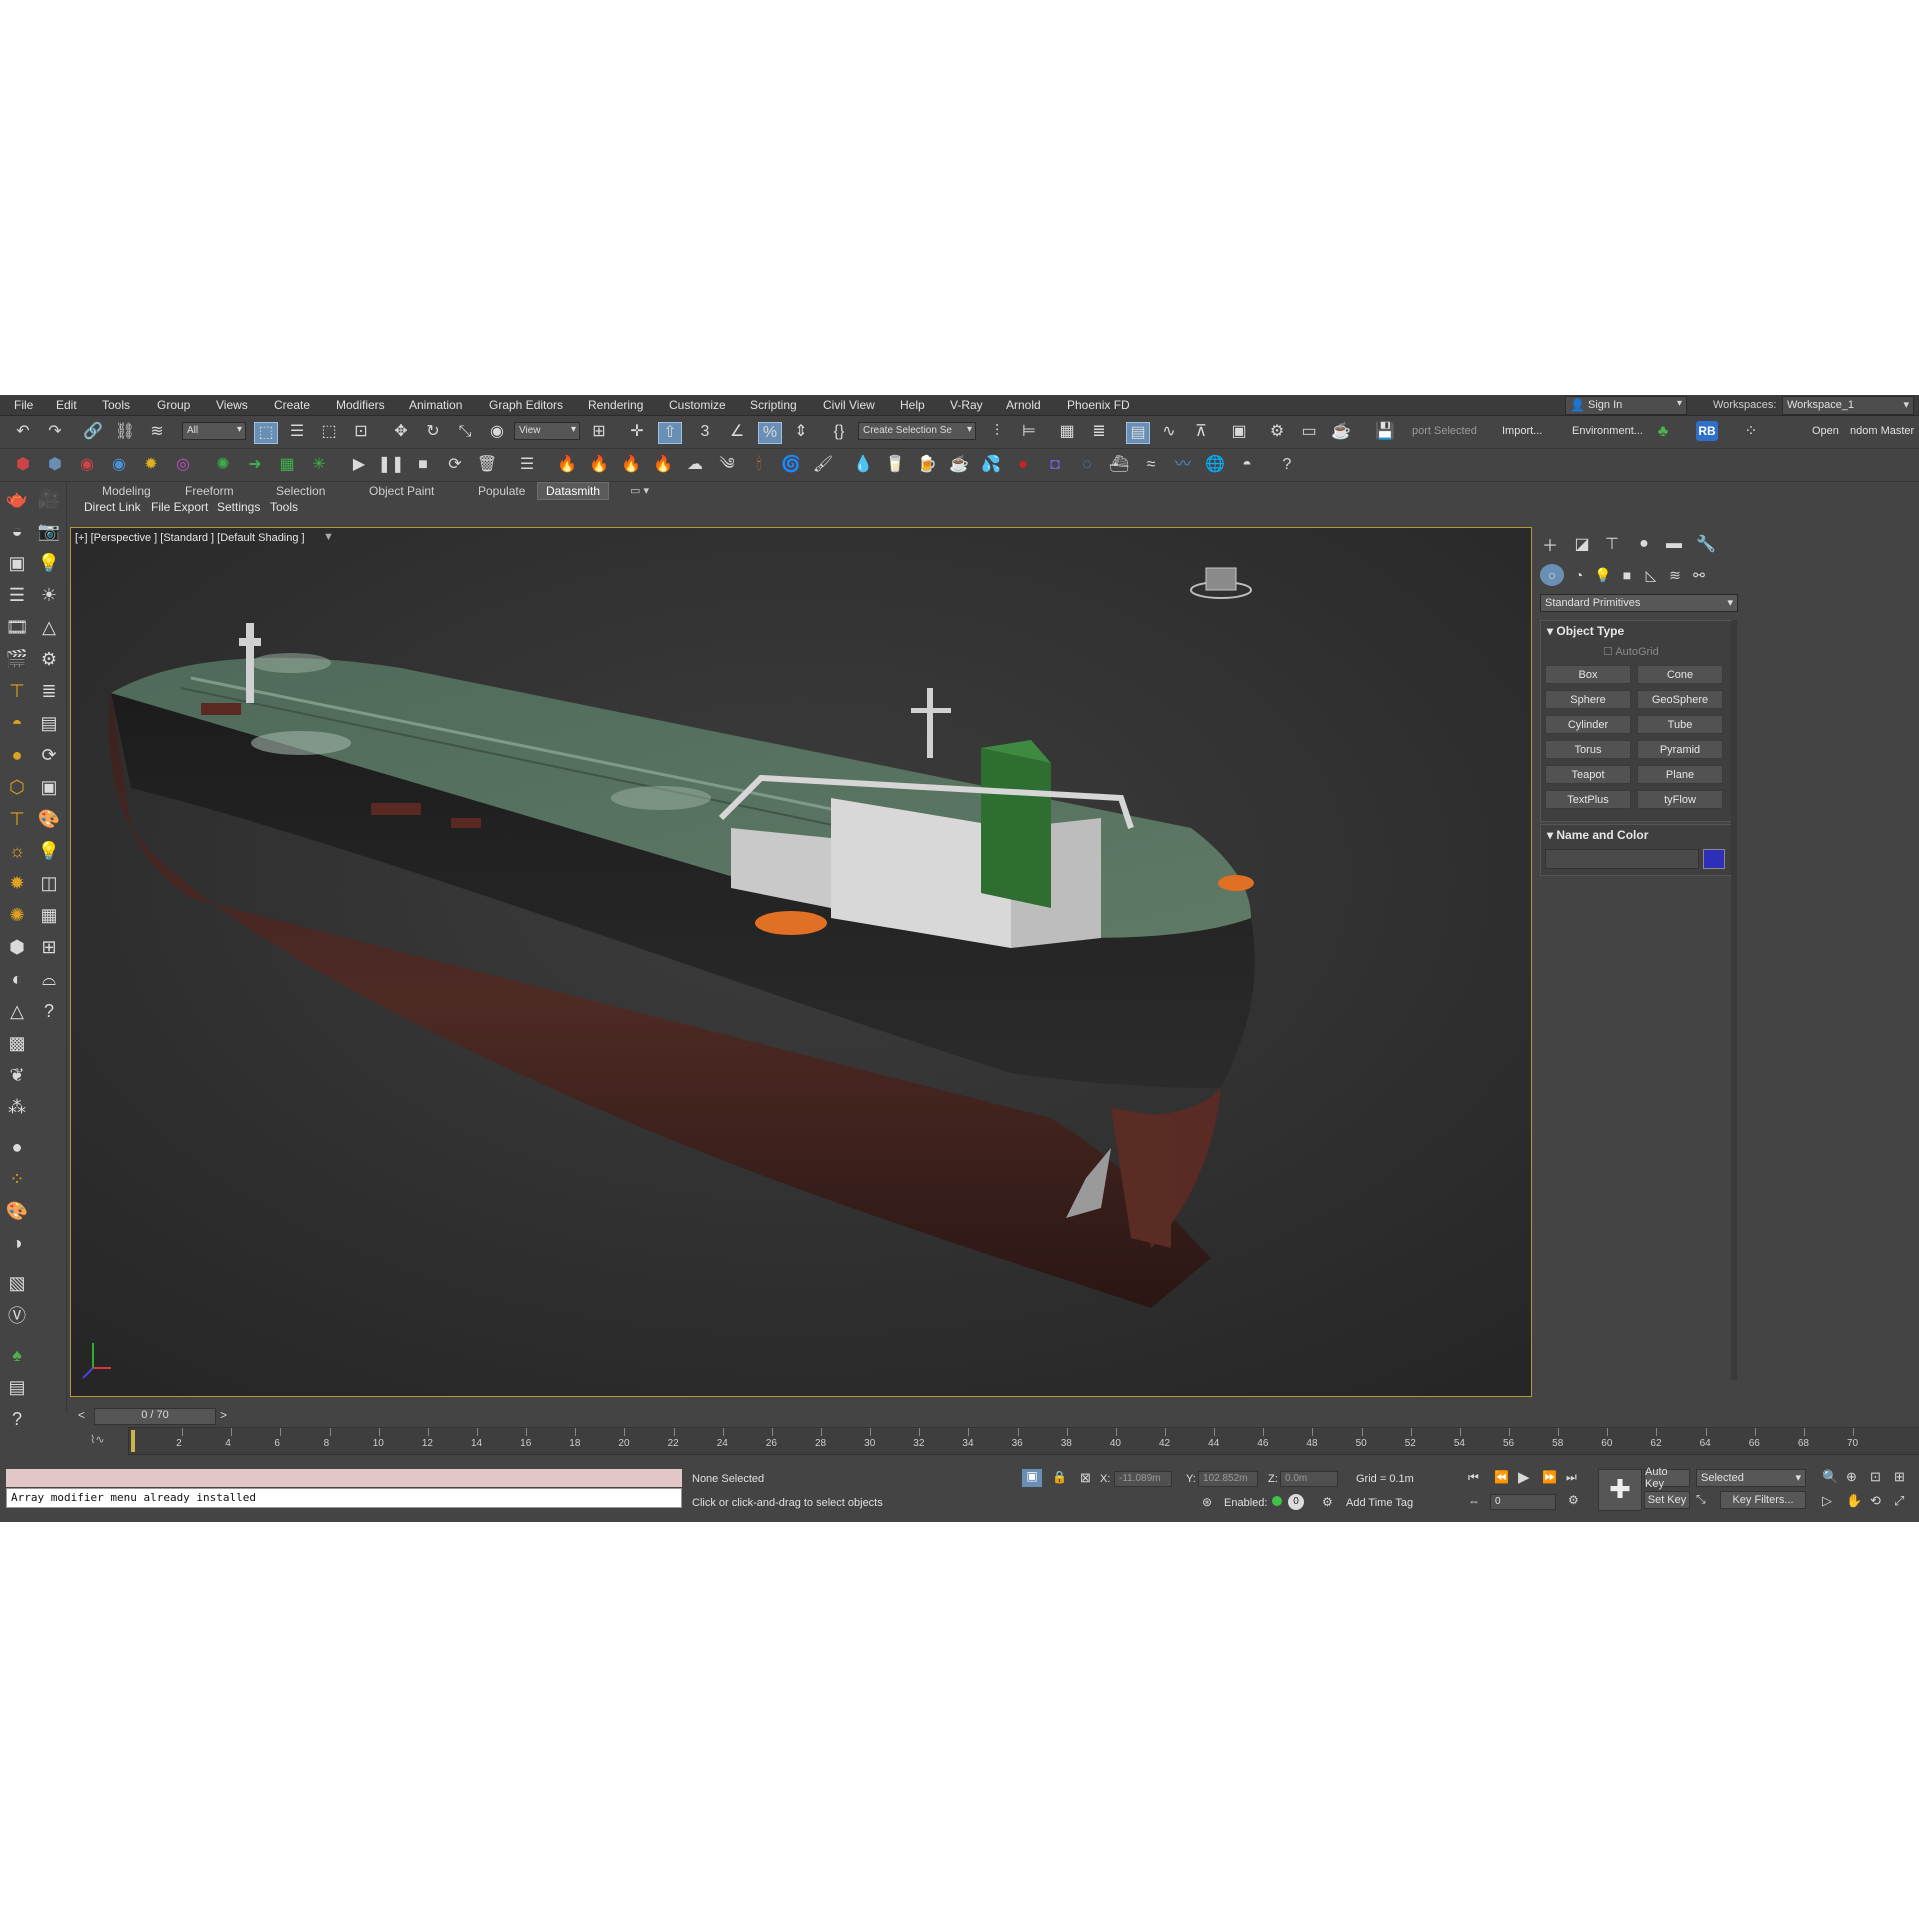  Describe the element at coordinates (1169, 432) in the screenshot. I see `curve-editor-icon: ∿` at that location.